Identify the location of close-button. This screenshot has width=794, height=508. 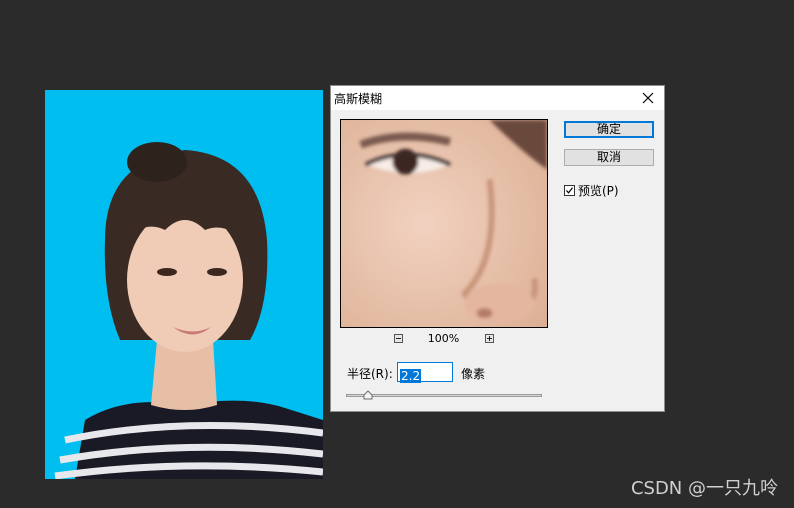
(648, 98).